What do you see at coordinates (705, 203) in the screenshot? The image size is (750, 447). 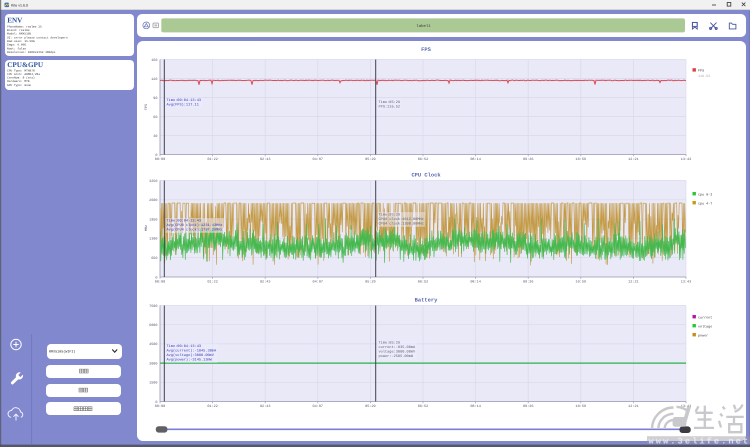 I see `svg-text: cpu 4-7` at bounding box center [705, 203].